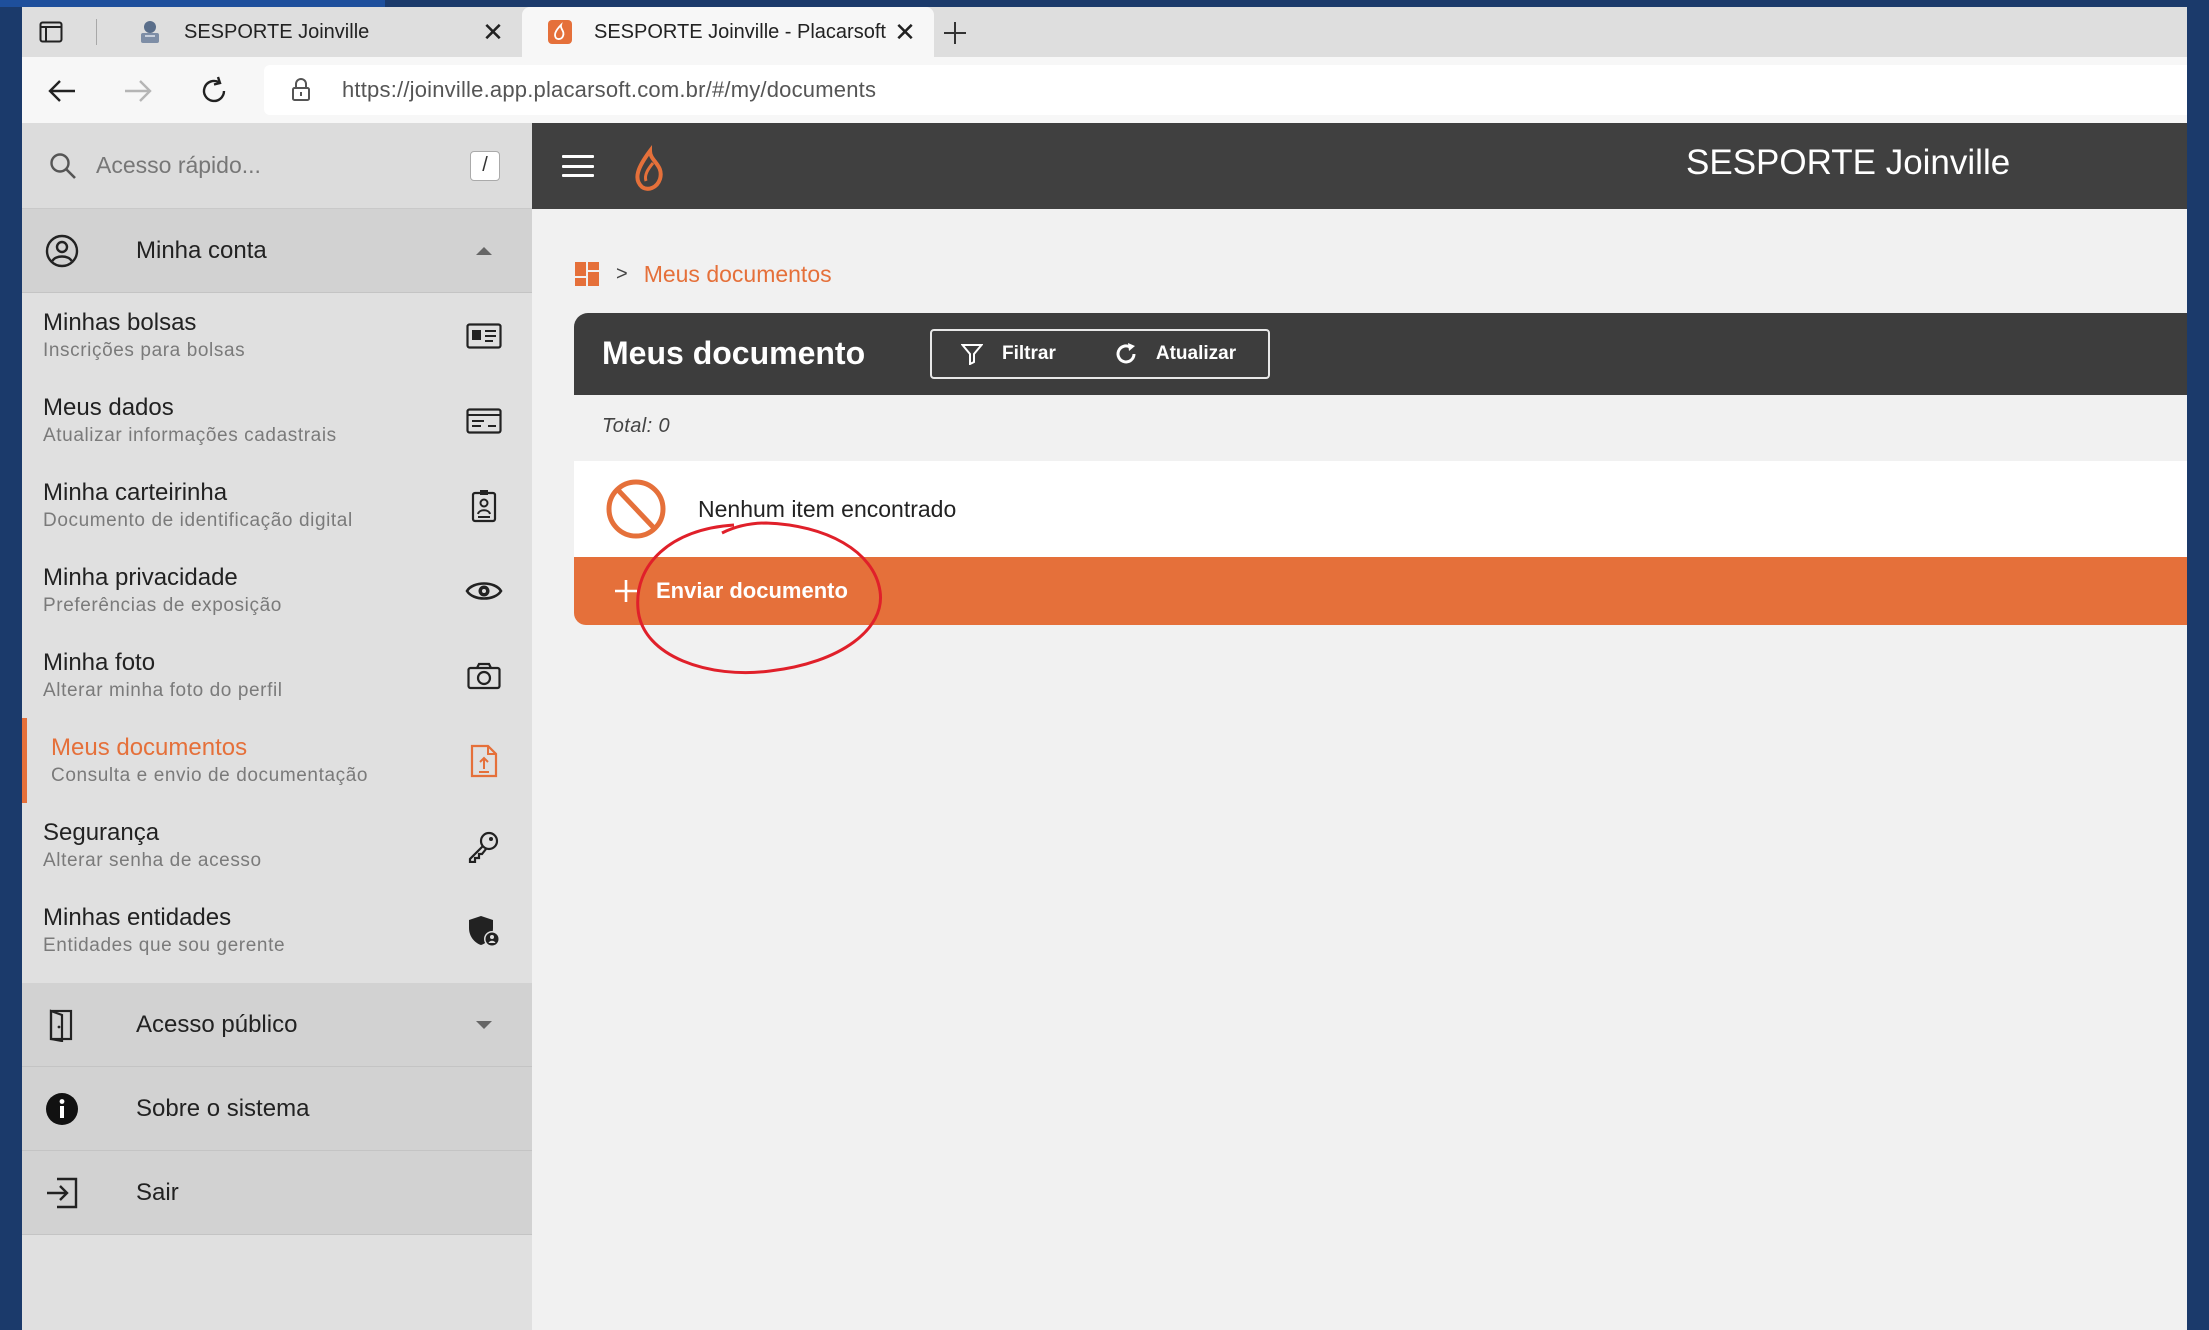  What do you see at coordinates (152, 860) in the screenshot?
I see `menu-subtitle: Alterar senha de acesso` at bounding box center [152, 860].